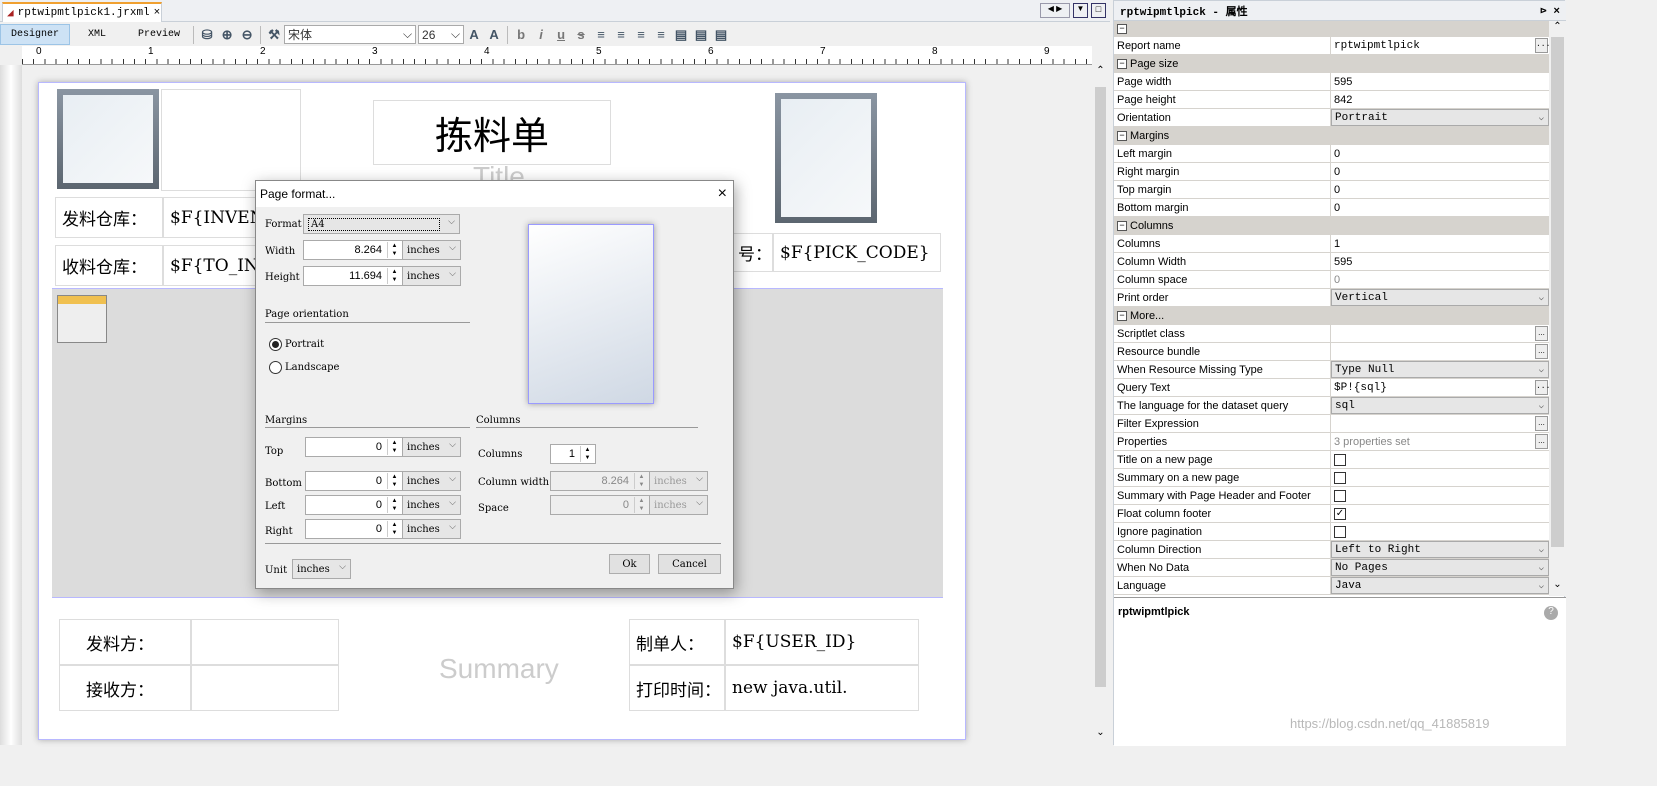  What do you see at coordinates (1331, 244) in the screenshot?
I see `property-row: Columns 1` at bounding box center [1331, 244].